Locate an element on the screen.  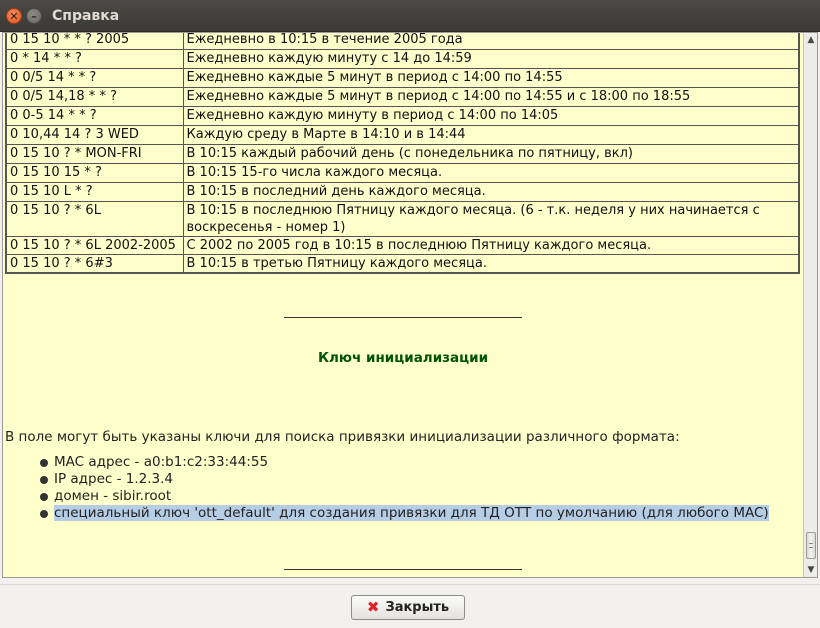
cron-expression: 0 15 10 15 * ? is located at coordinates (94, 172).